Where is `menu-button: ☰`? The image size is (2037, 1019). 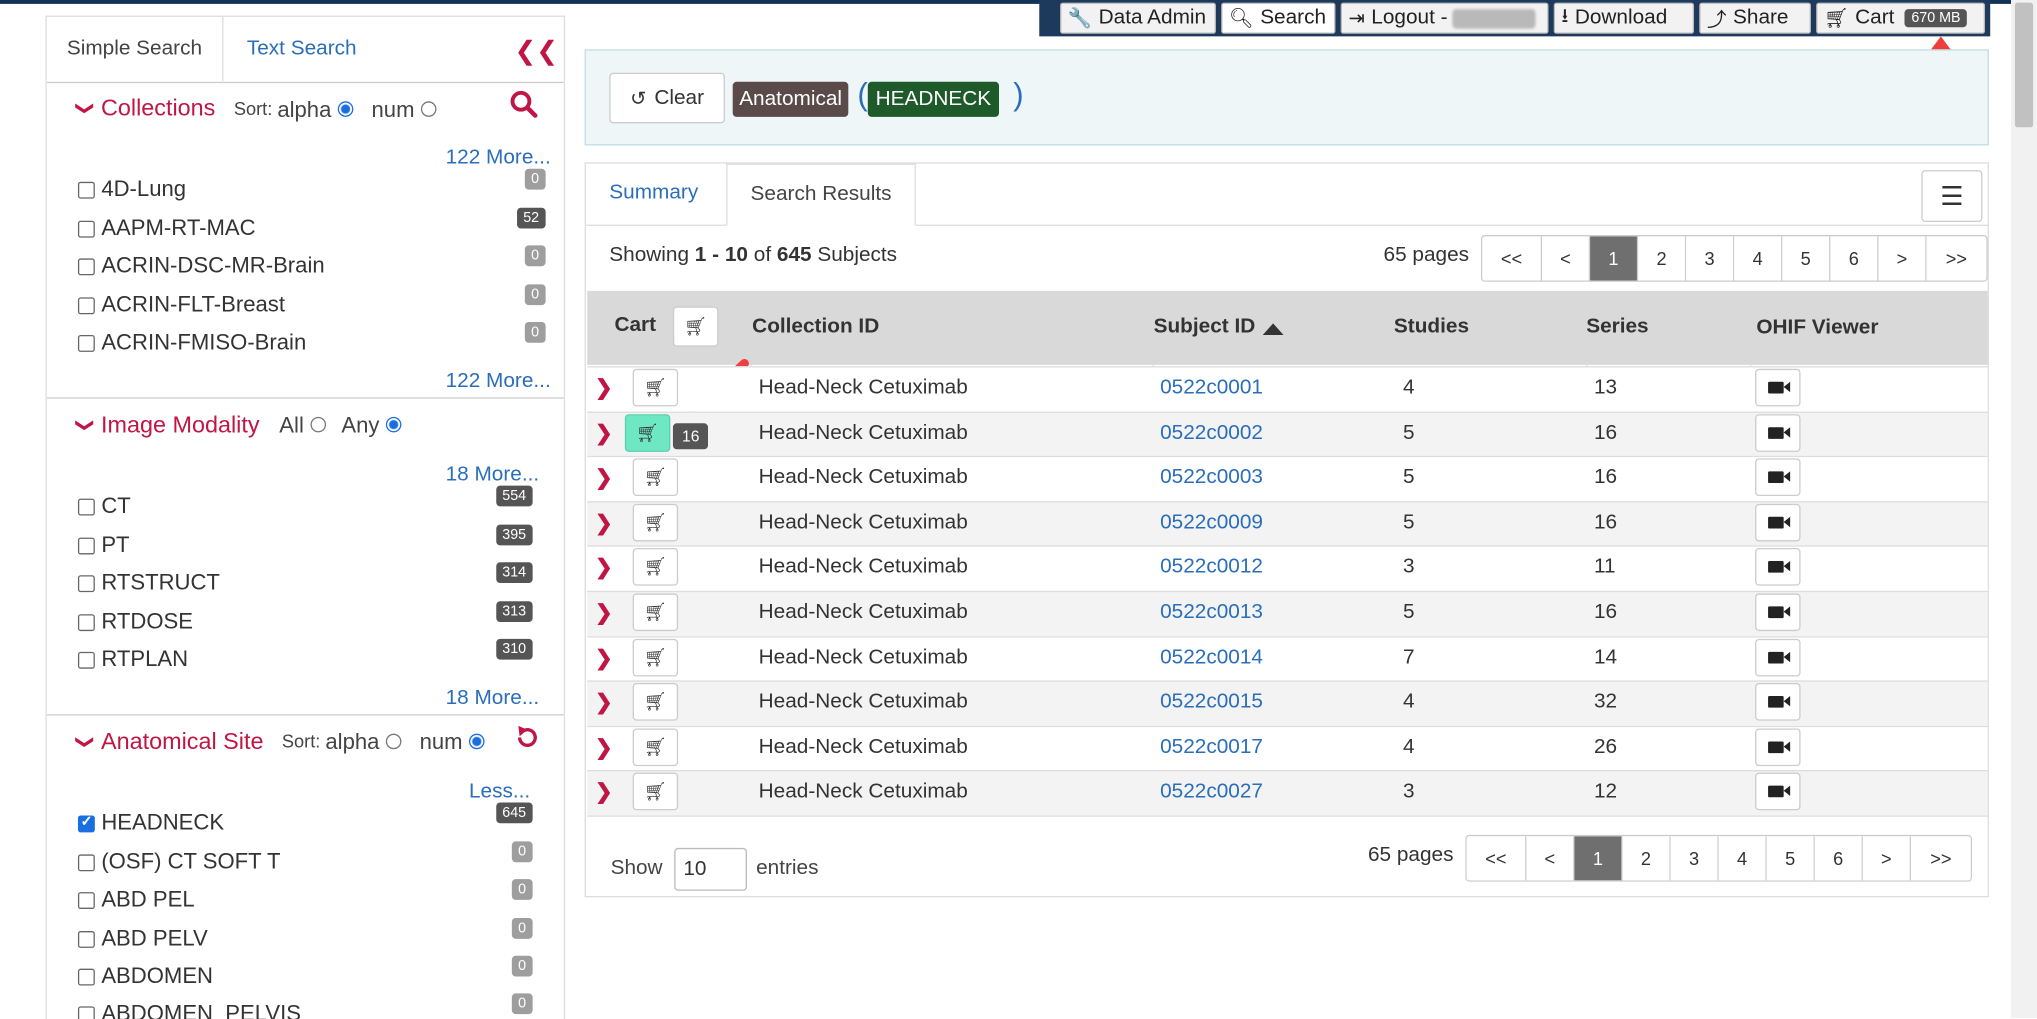 menu-button: ☰ is located at coordinates (1952, 196).